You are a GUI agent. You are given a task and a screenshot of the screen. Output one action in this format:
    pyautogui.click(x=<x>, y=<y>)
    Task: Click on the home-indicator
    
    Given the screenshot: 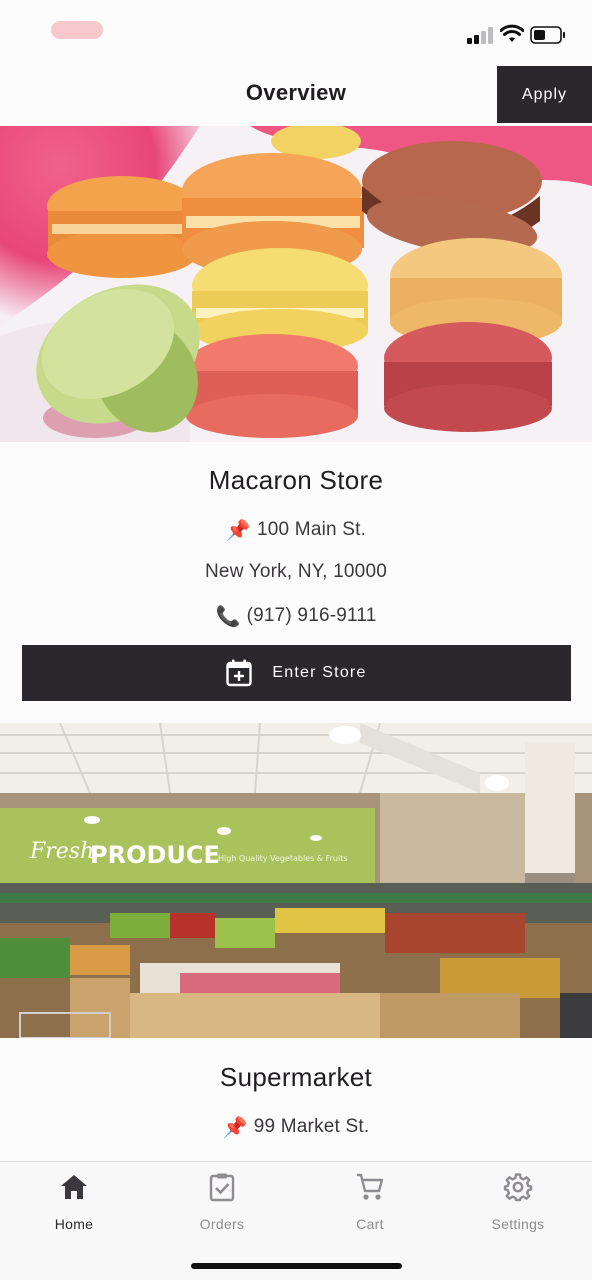 What is the action you would take?
    pyautogui.click(x=296, y=1266)
    